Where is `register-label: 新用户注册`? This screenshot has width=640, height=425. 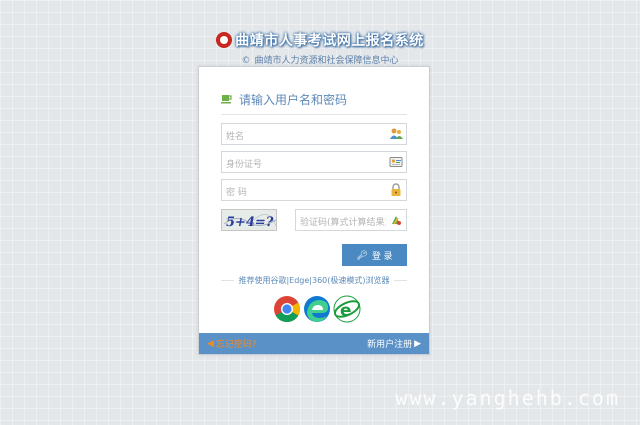 register-label: 新用户注册 is located at coordinates (390, 345).